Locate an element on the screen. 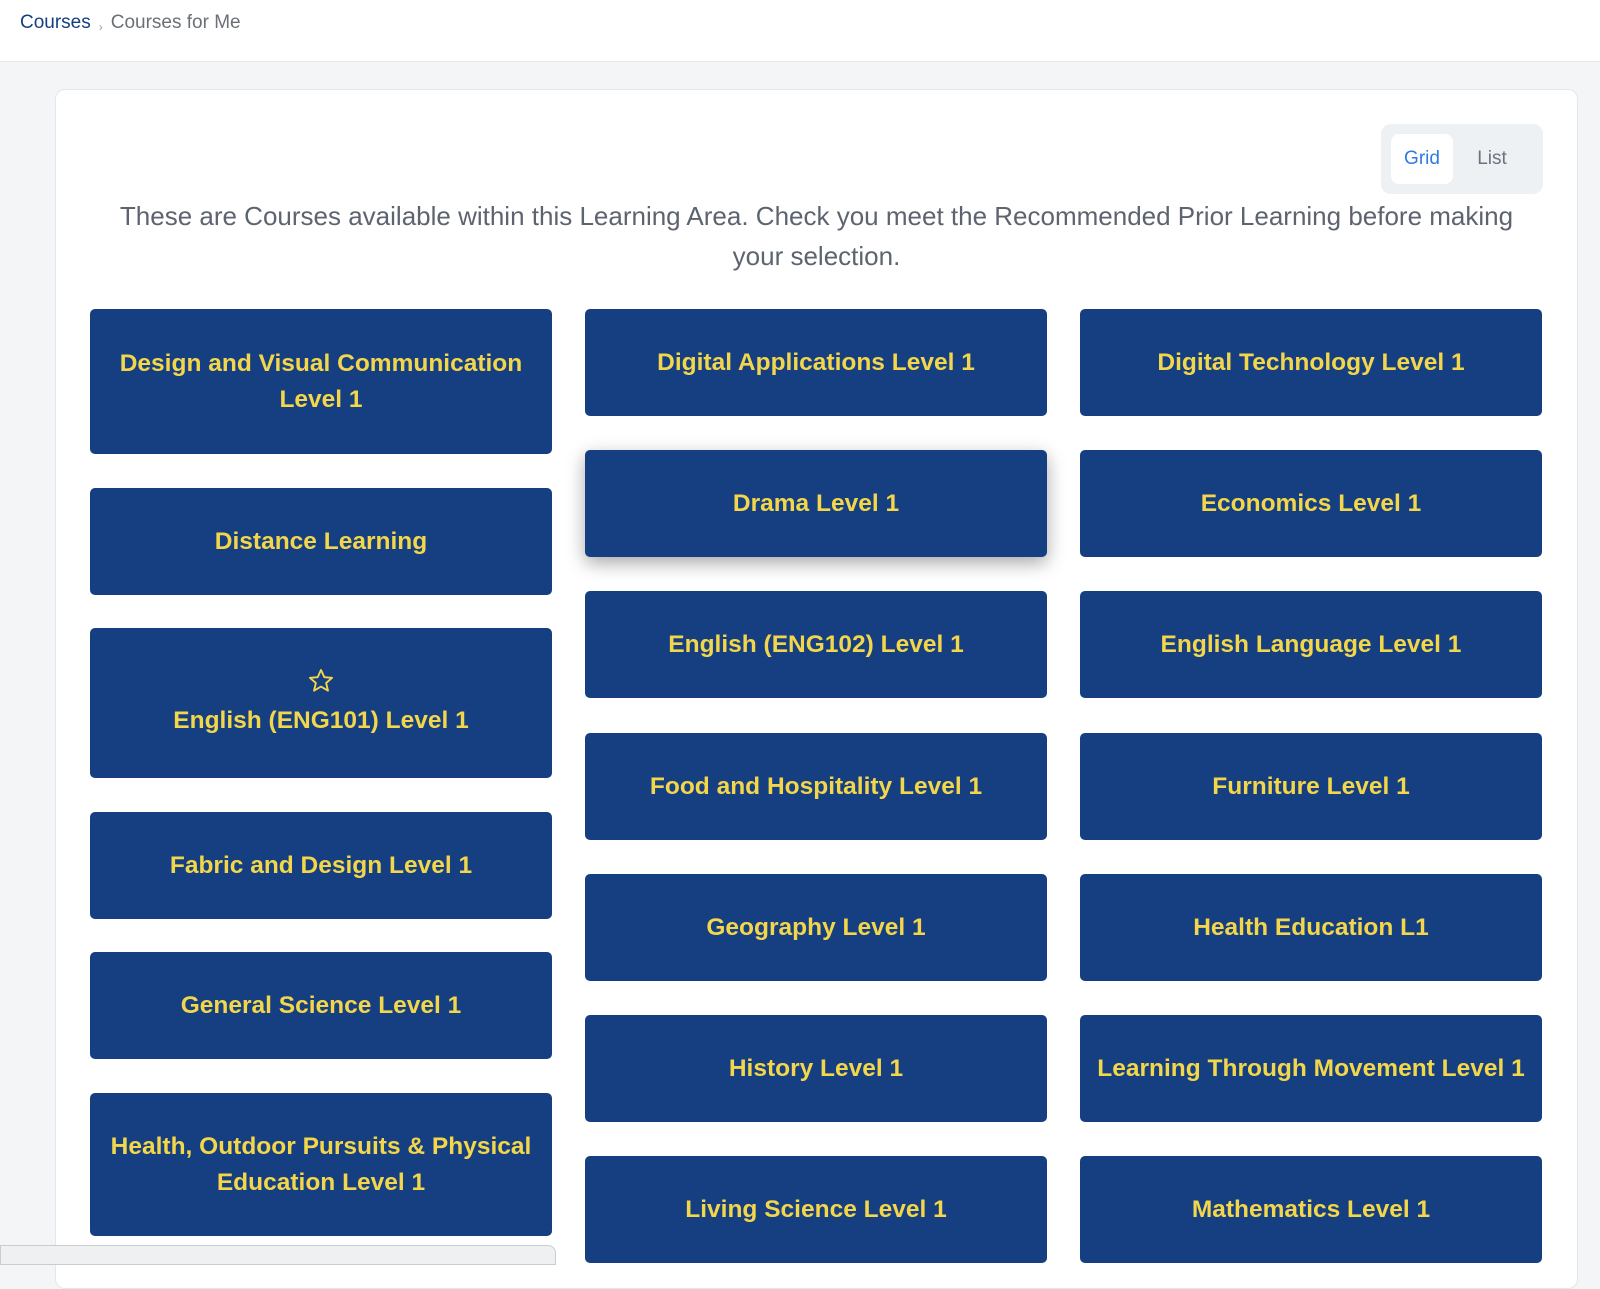 The height and width of the screenshot is (1289, 1600). browser-status-bar is located at coordinates (278, 1255).